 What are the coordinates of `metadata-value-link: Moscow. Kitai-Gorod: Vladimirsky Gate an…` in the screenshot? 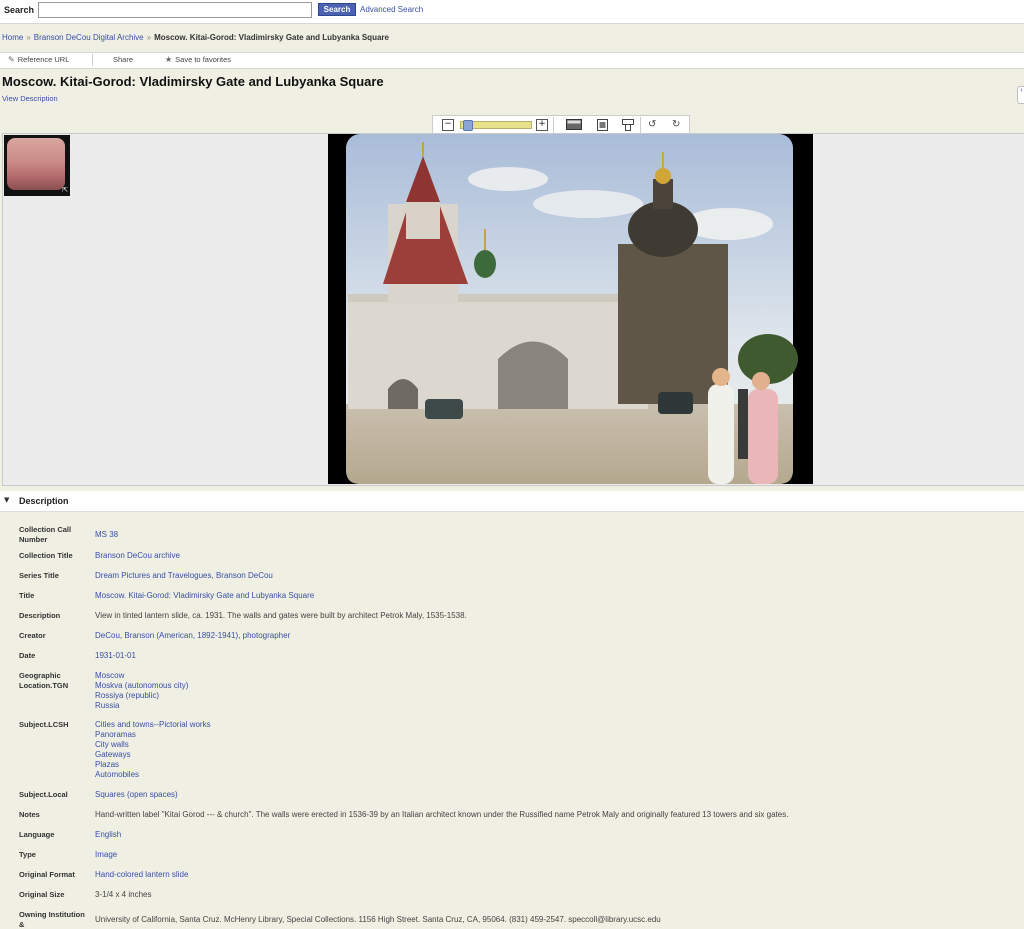 It's located at (204, 596).